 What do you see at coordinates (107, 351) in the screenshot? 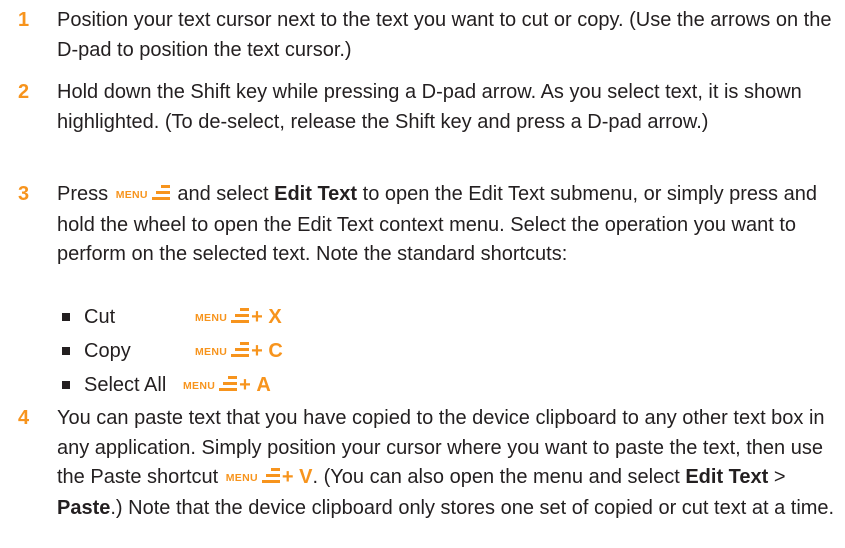
I see `shortcut-label: Copy` at bounding box center [107, 351].